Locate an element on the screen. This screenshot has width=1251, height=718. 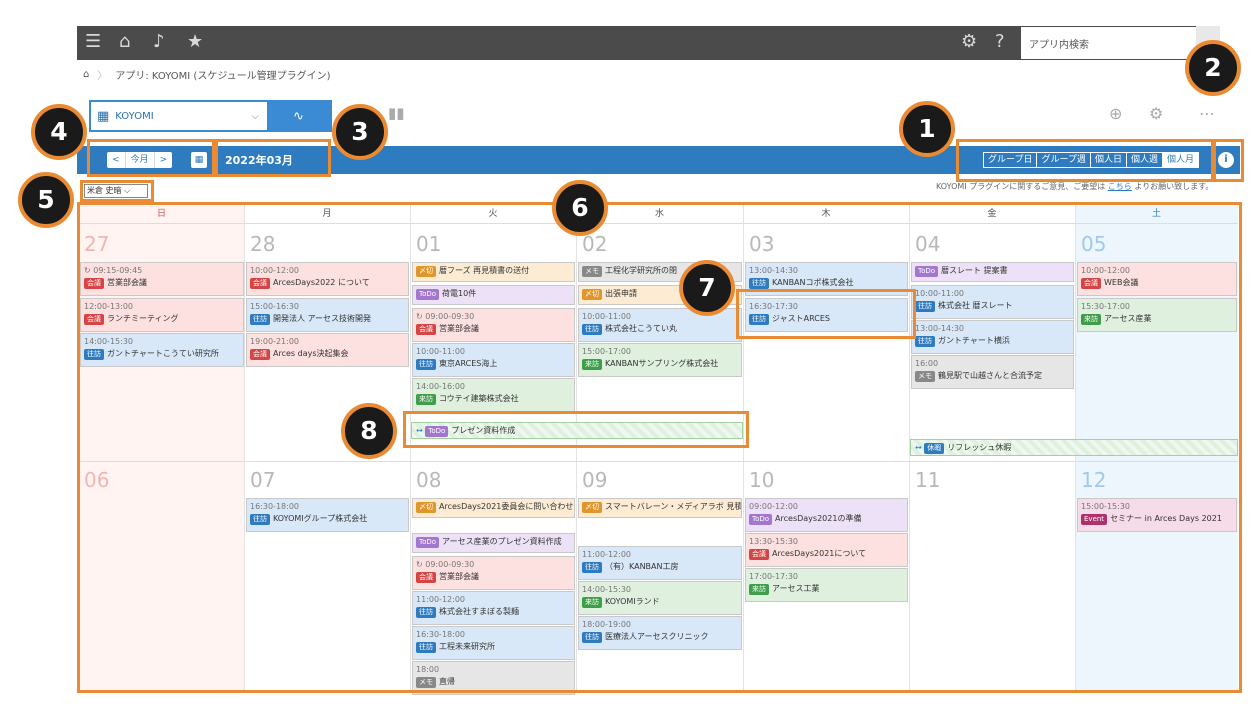
highlight-user is located at coordinates (117, 191).